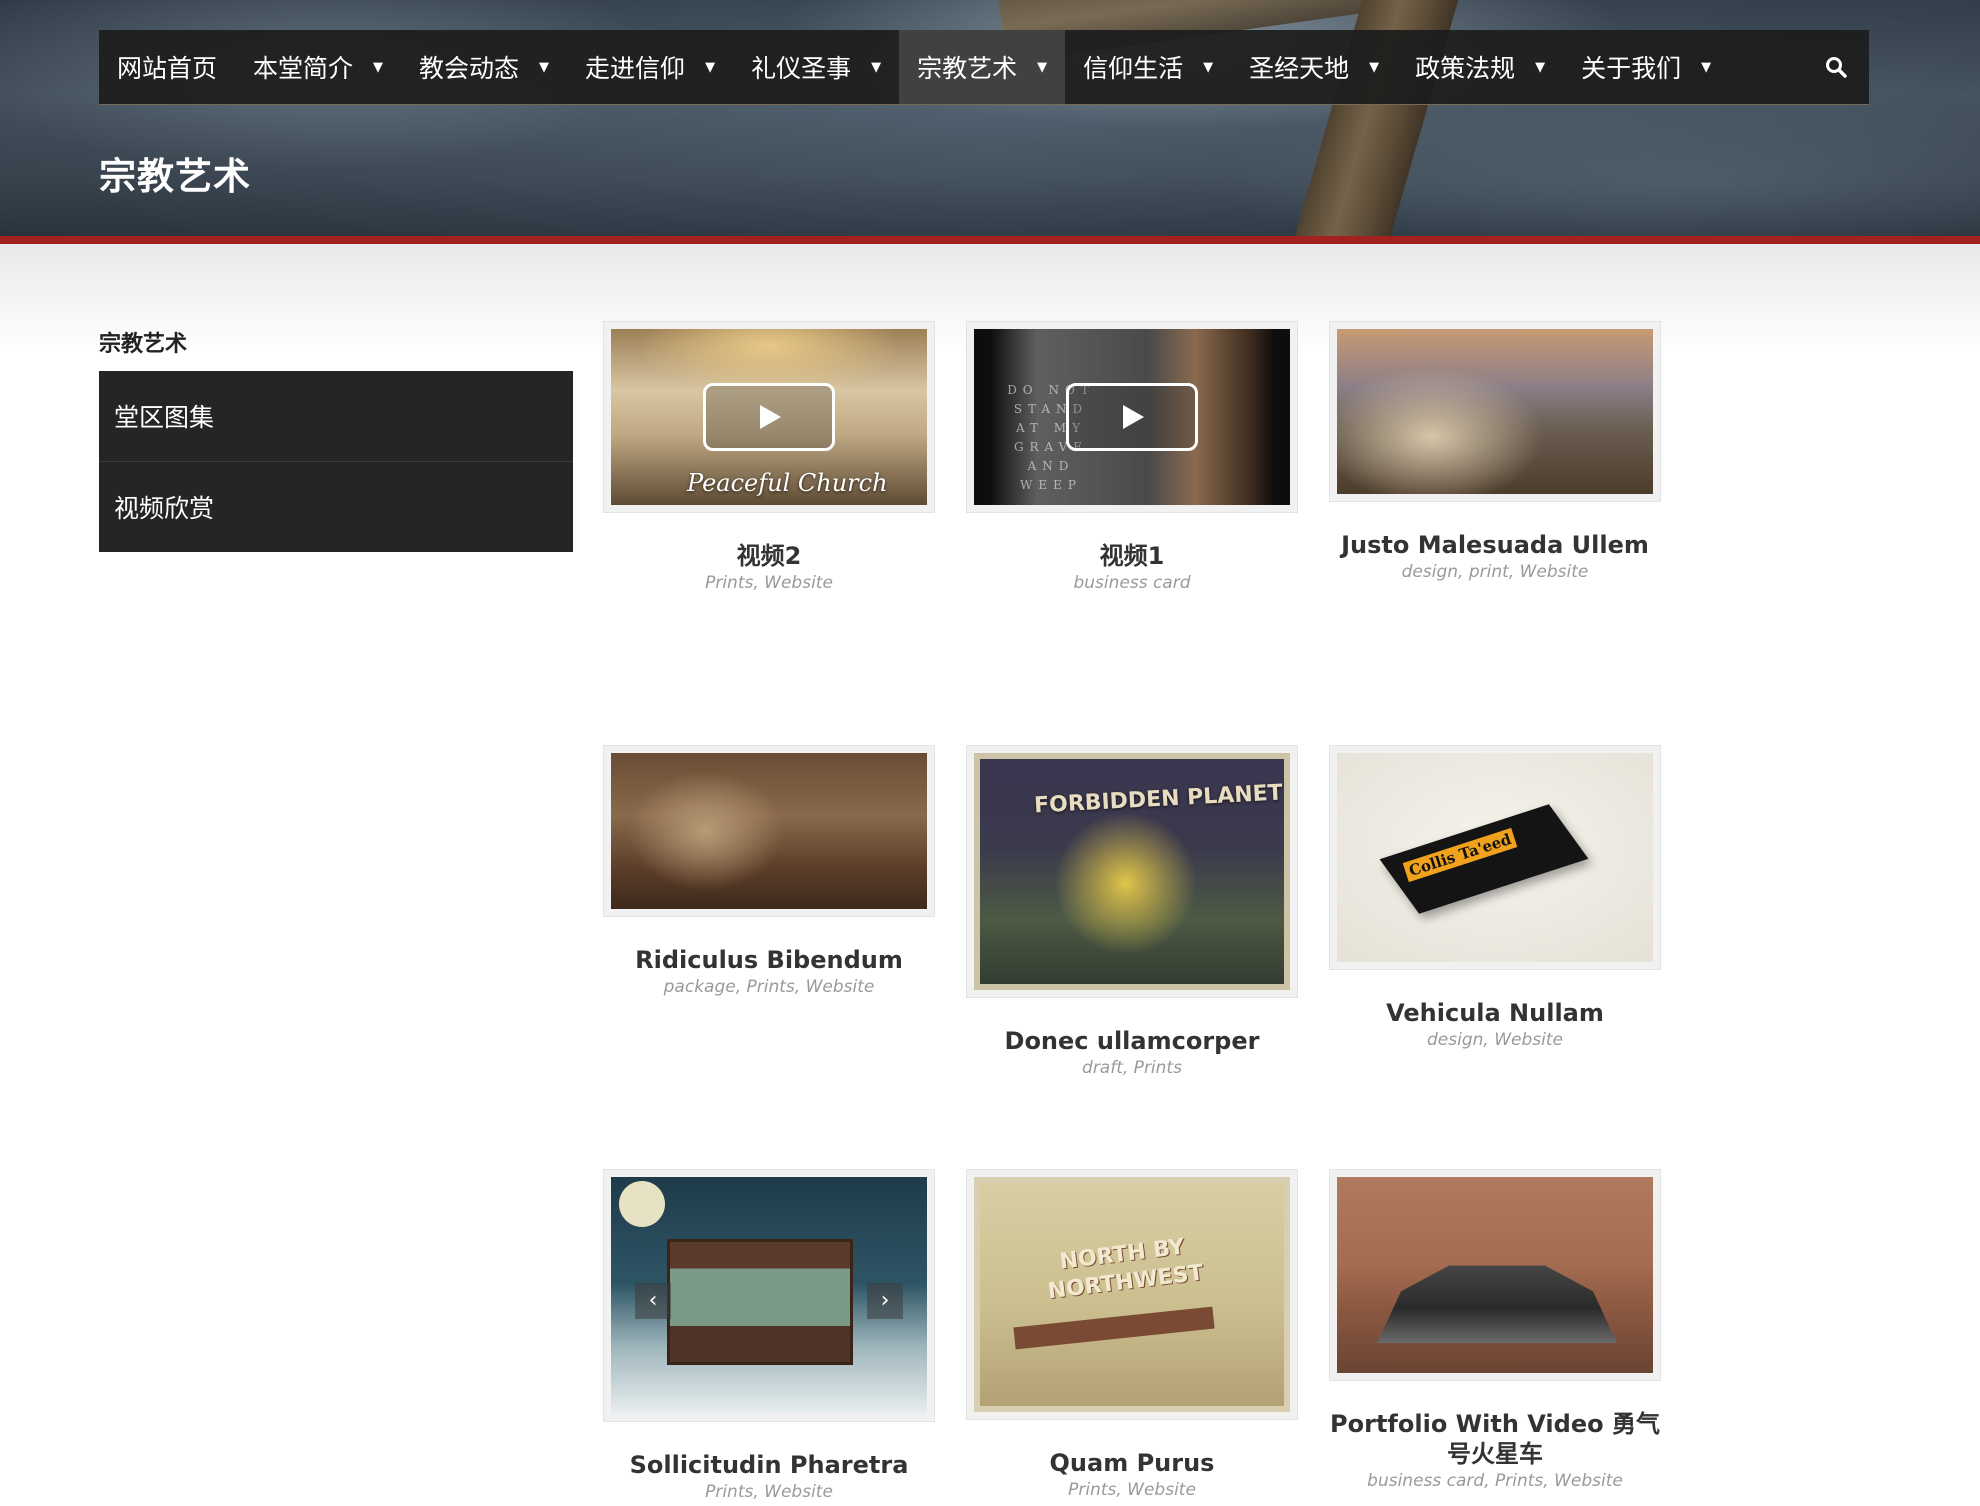 The image size is (1980, 1506). What do you see at coordinates (1631, 68) in the screenshot?
I see `nav-item-label: 关于我们` at bounding box center [1631, 68].